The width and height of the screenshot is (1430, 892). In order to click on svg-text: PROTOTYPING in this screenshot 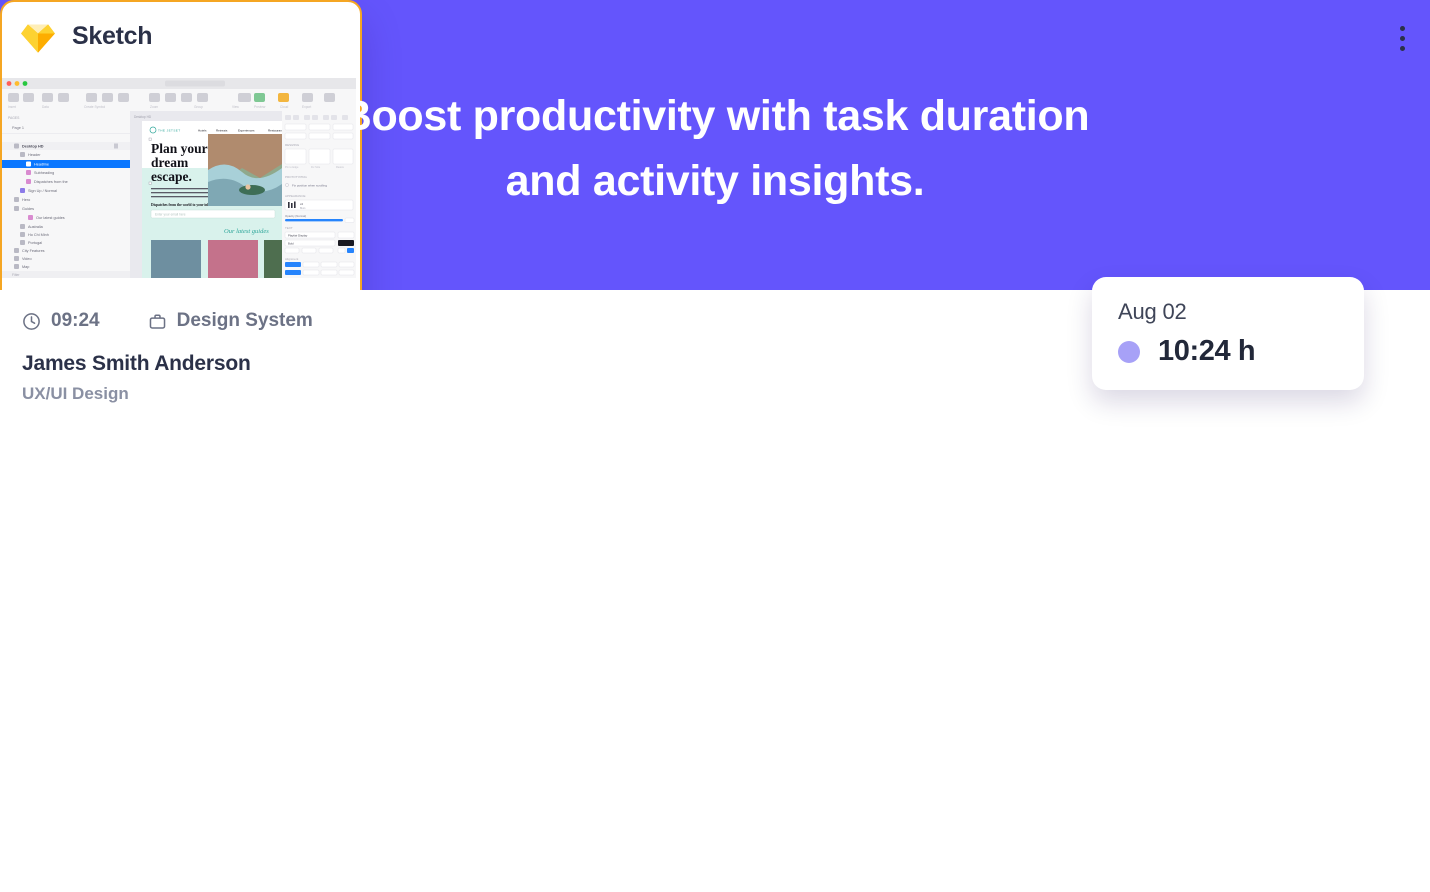, I will do `click(296, 177)`.